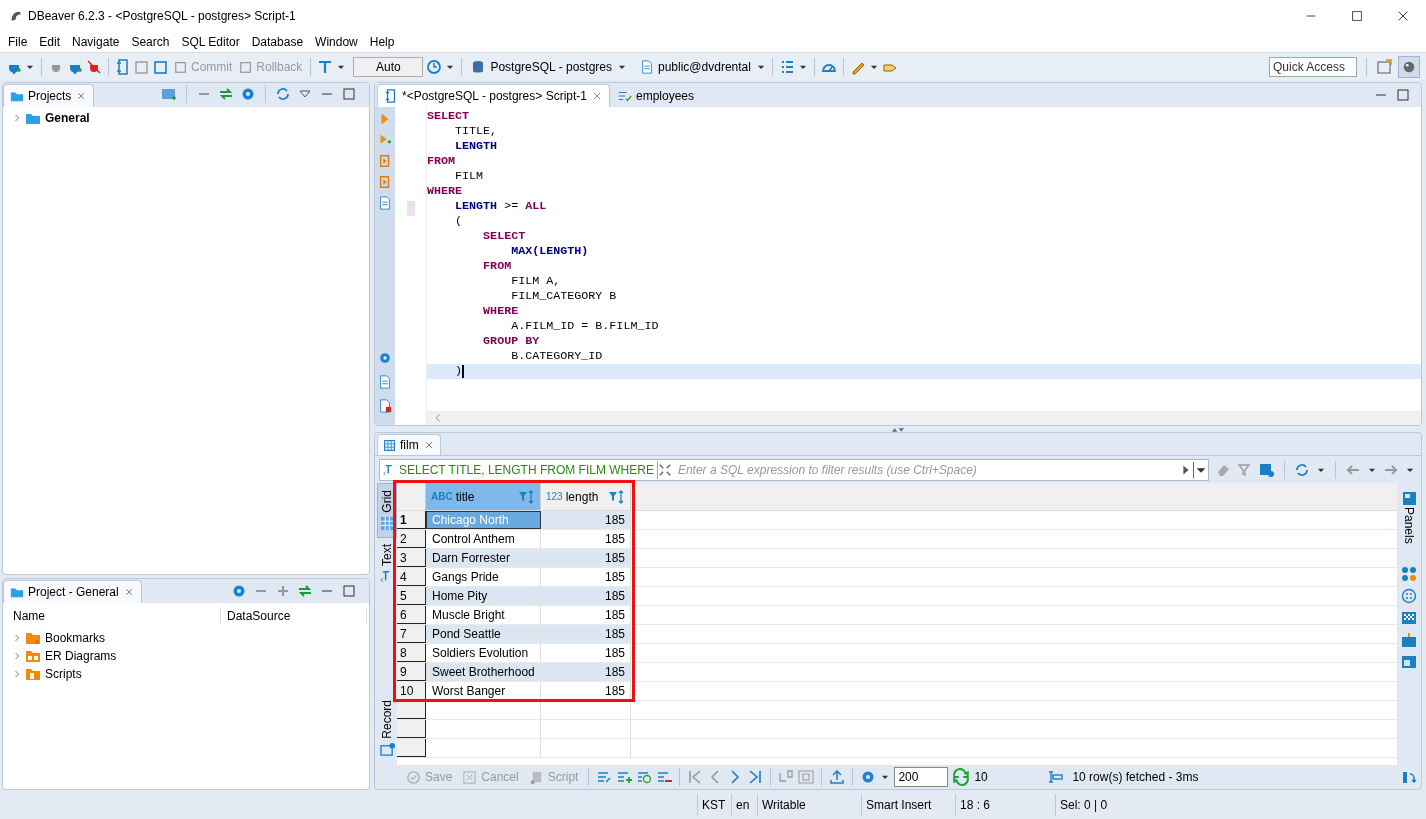 Image resolution: width=1426 pixels, height=819 pixels. Describe the element at coordinates (519, 469) in the screenshot. I see `query-label: SELECT TITLE, LENGTH FROM FILM WHERE` at that location.